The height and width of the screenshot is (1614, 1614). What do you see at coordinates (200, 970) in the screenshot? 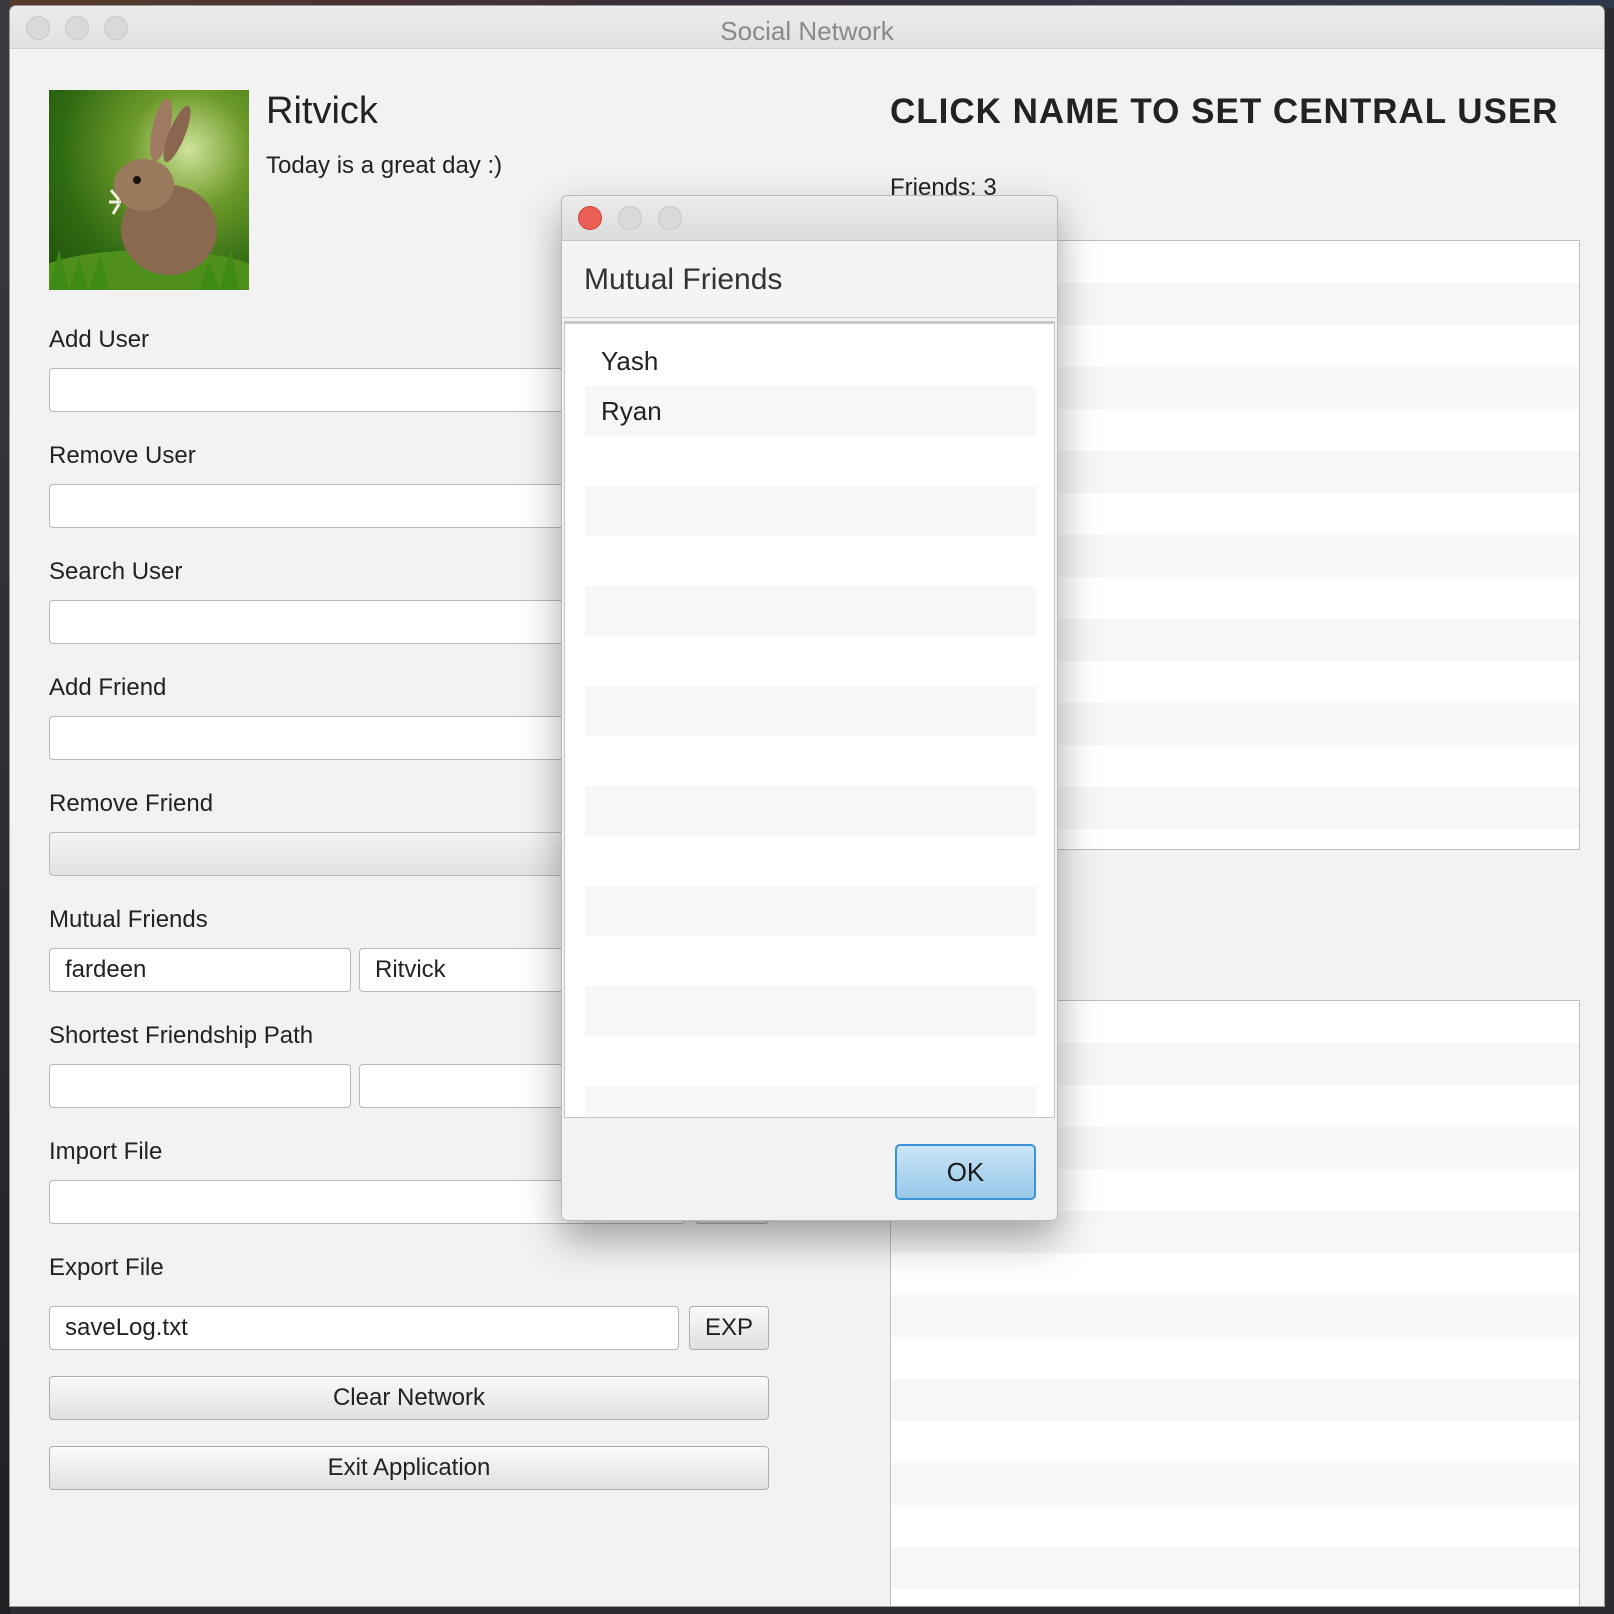
I see `mutual-user1-input: fardeen` at bounding box center [200, 970].